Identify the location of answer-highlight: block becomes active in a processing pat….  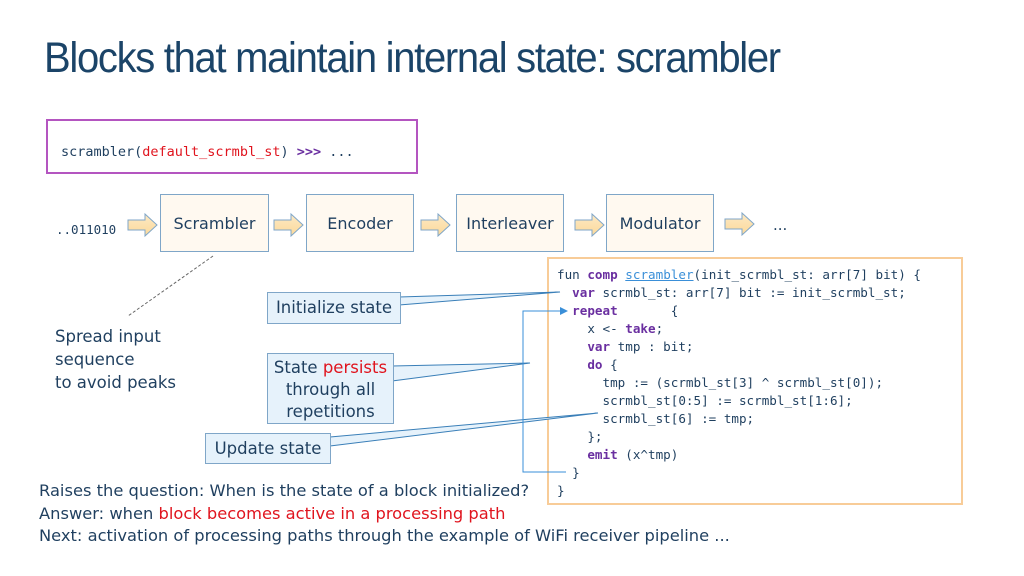
(332, 513).